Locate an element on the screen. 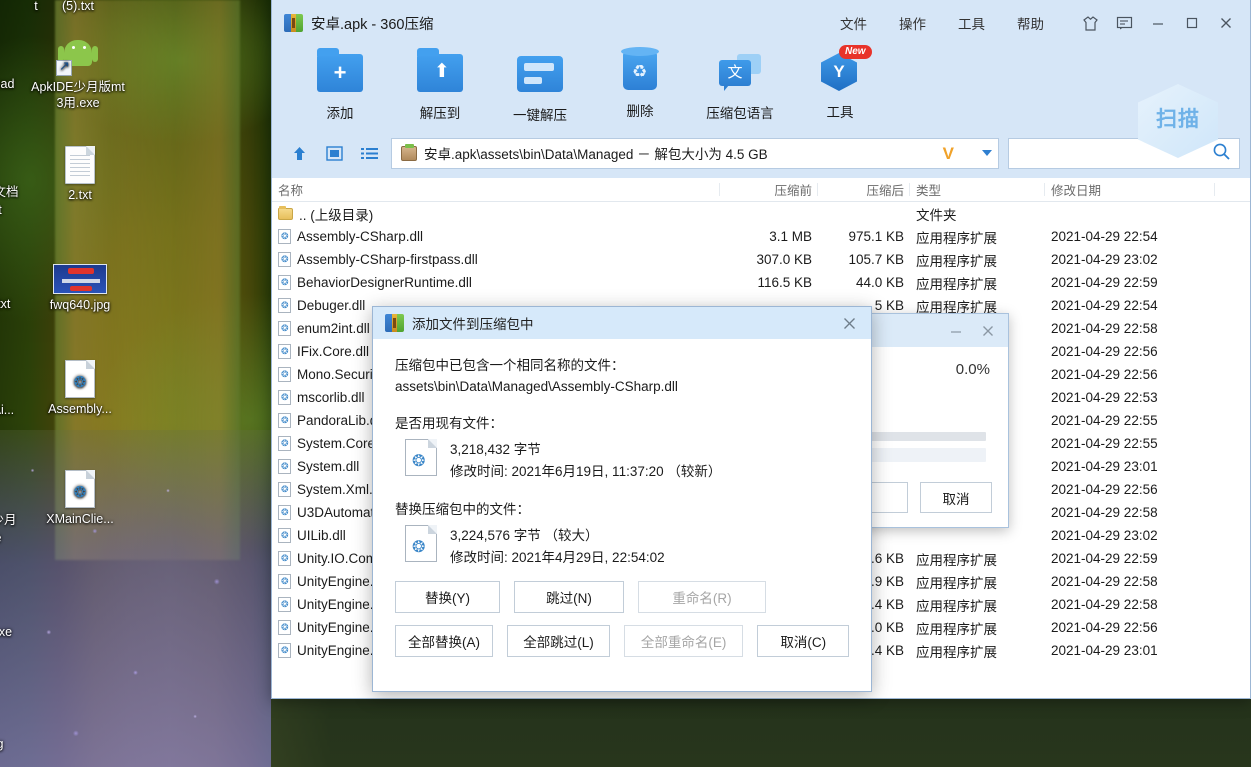  cell-size-before: 116.5 KB is located at coordinates (784, 282).